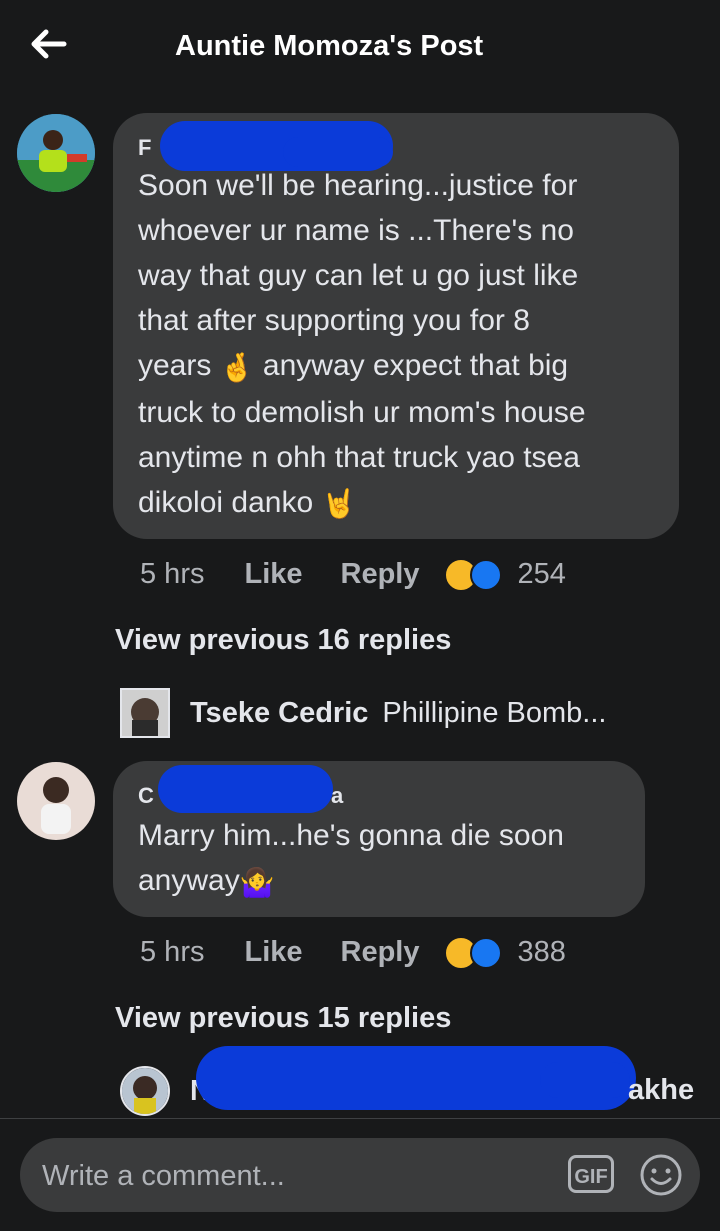 The height and width of the screenshot is (1231, 720). Describe the element at coordinates (591, 1174) in the screenshot. I see `gif-button: GIF` at that location.